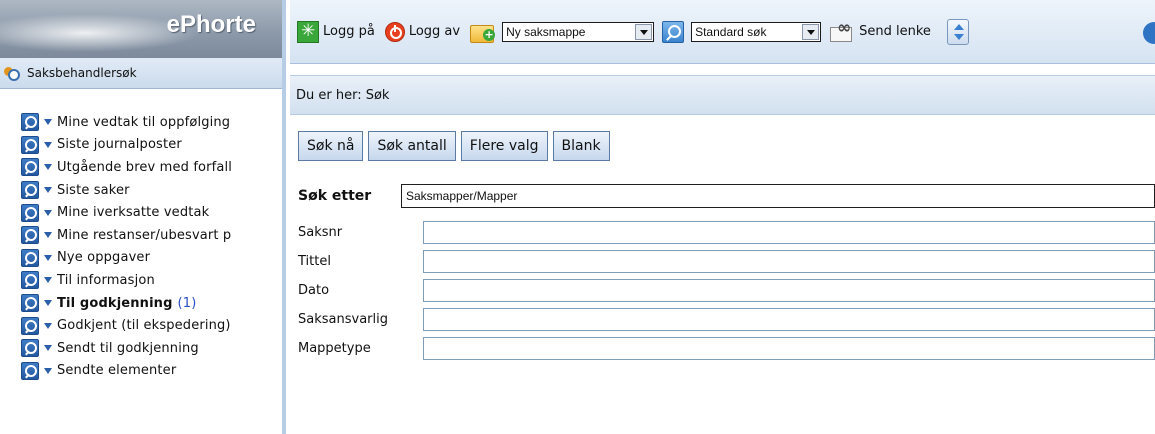  I want to click on search-now-button: Søk nå, so click(331, 146).